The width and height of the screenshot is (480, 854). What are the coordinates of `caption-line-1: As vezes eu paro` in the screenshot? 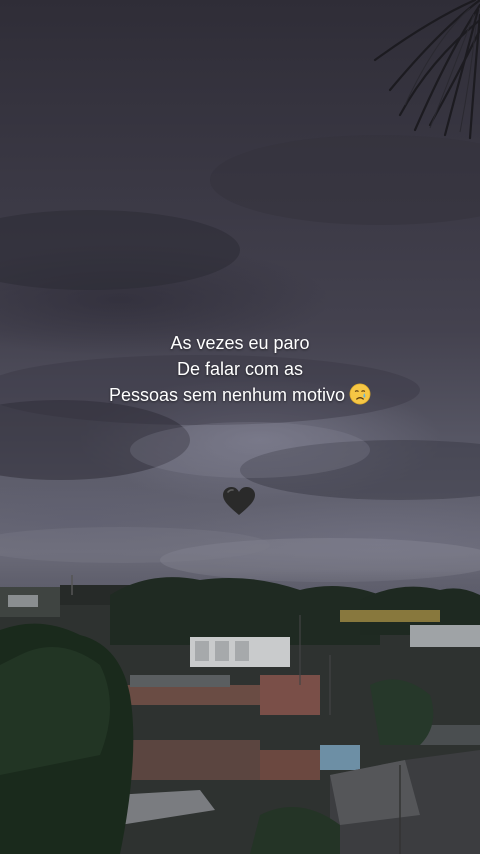 It's located at (240, 343).